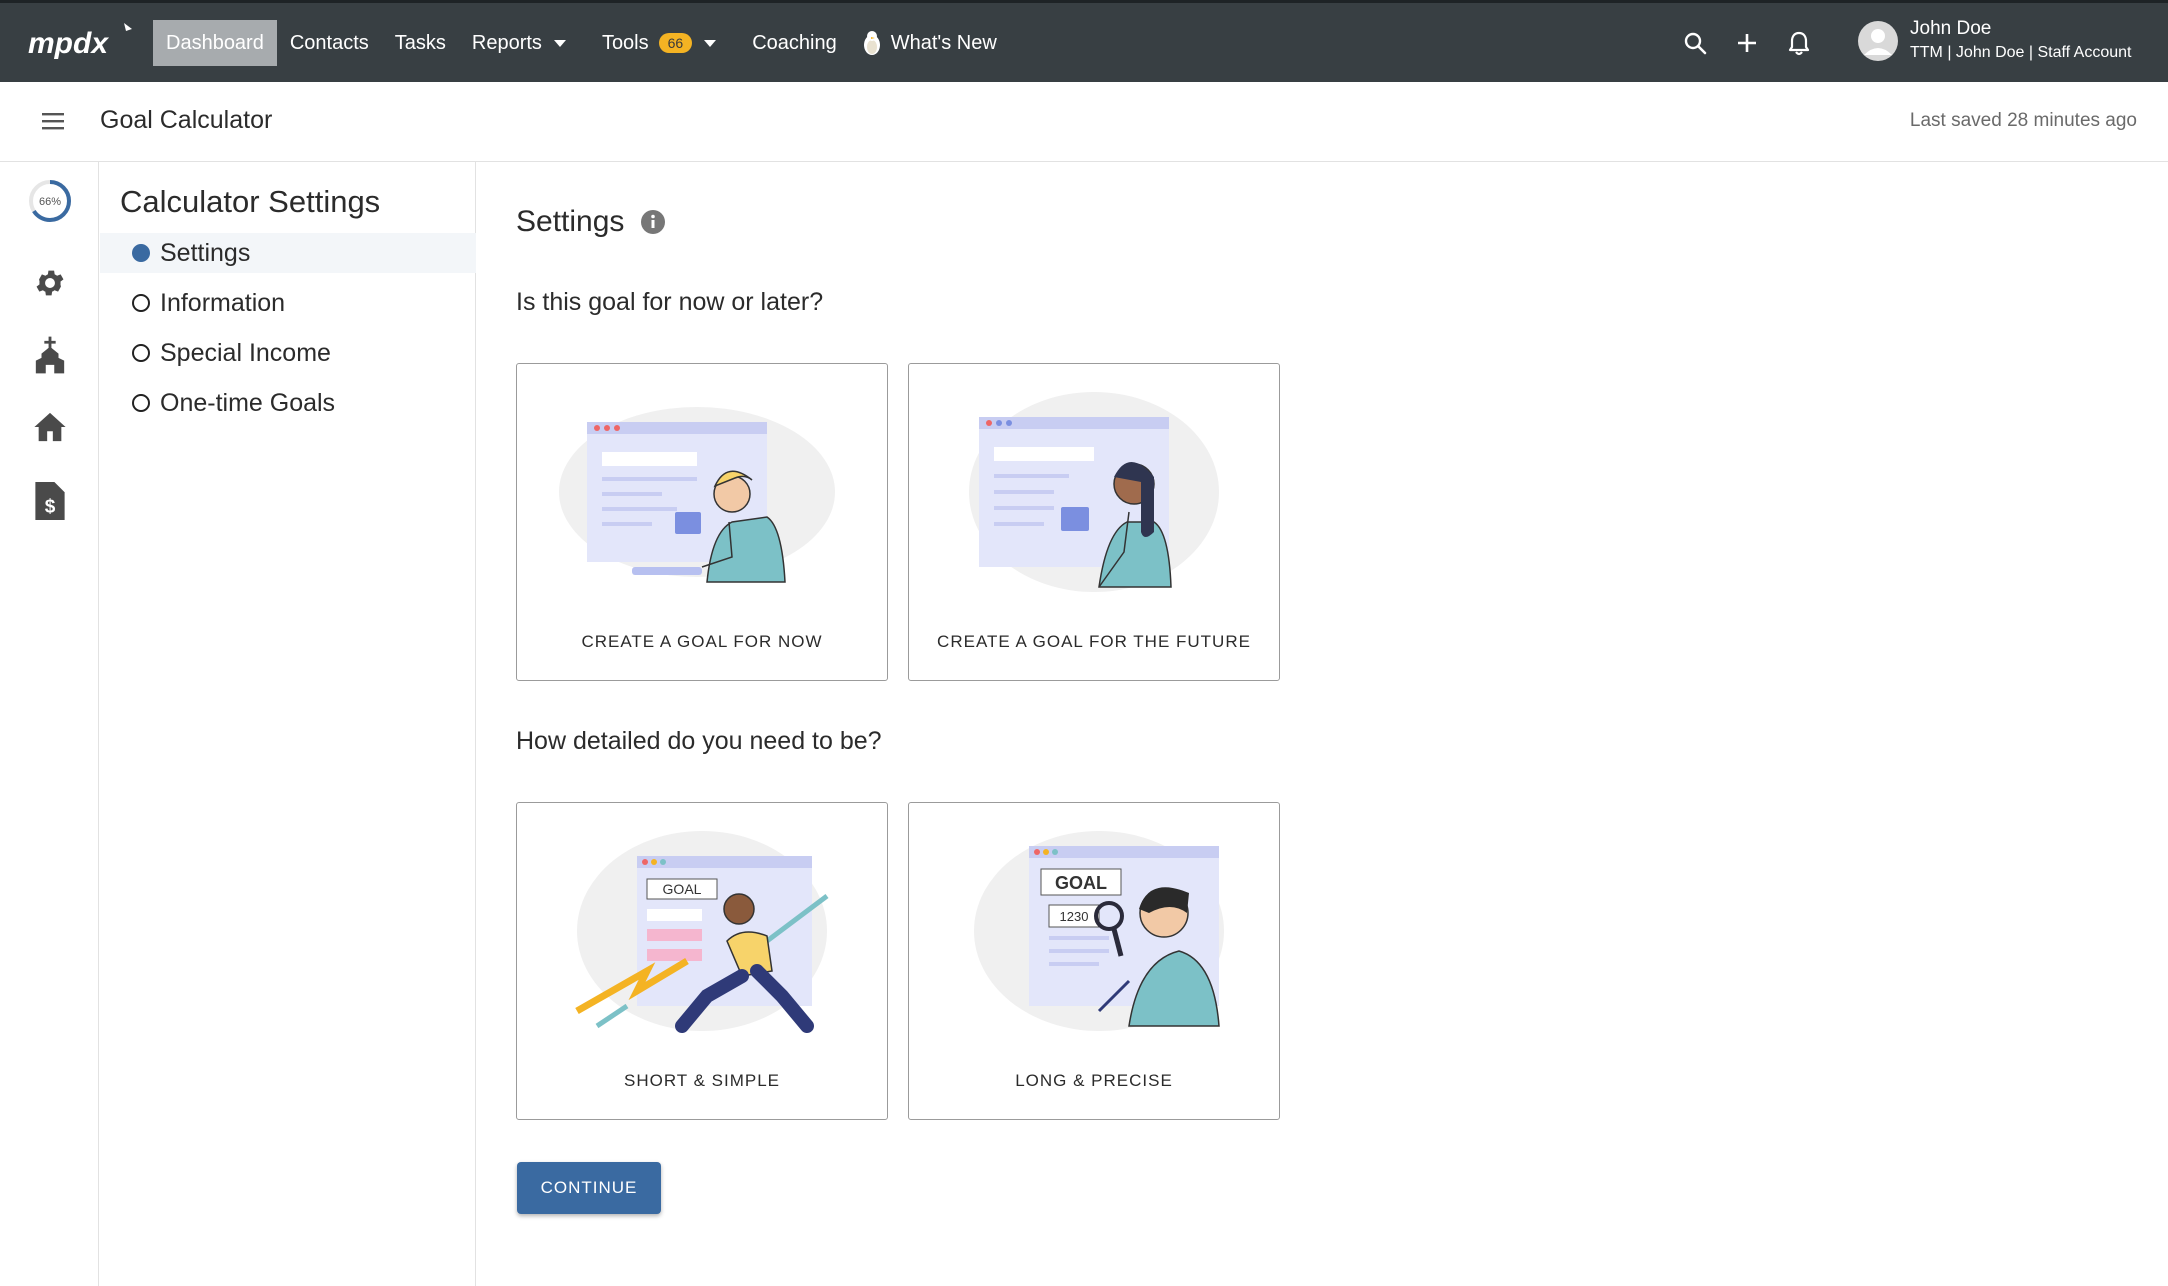  Describe the element at coordinates (245, 352) in the screenshot. I see `step-label: Special Income` at that location.